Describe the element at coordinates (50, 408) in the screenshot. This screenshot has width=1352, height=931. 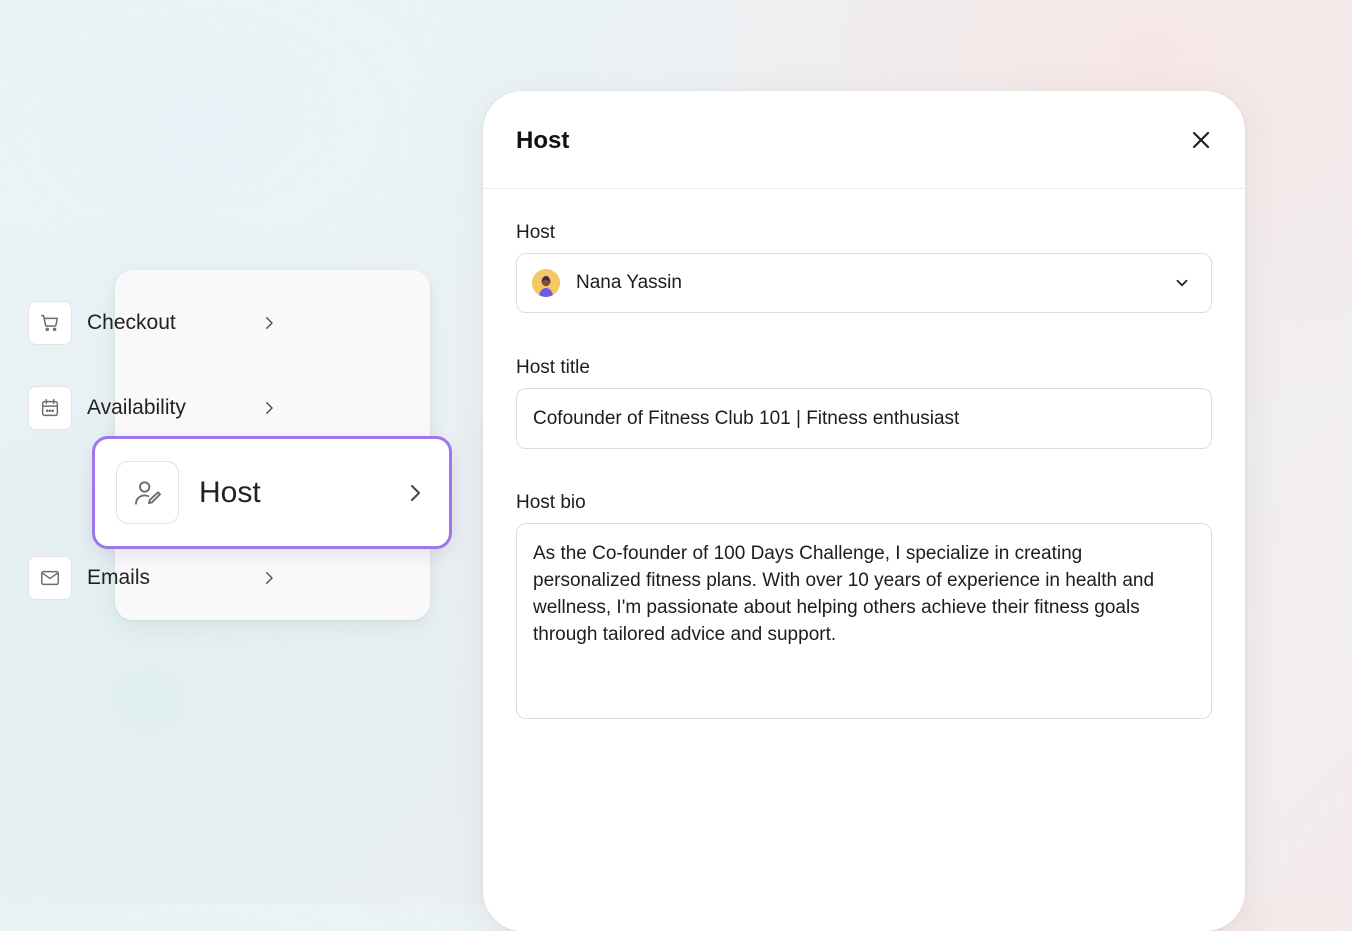
I see `calendar-icon` at that location.